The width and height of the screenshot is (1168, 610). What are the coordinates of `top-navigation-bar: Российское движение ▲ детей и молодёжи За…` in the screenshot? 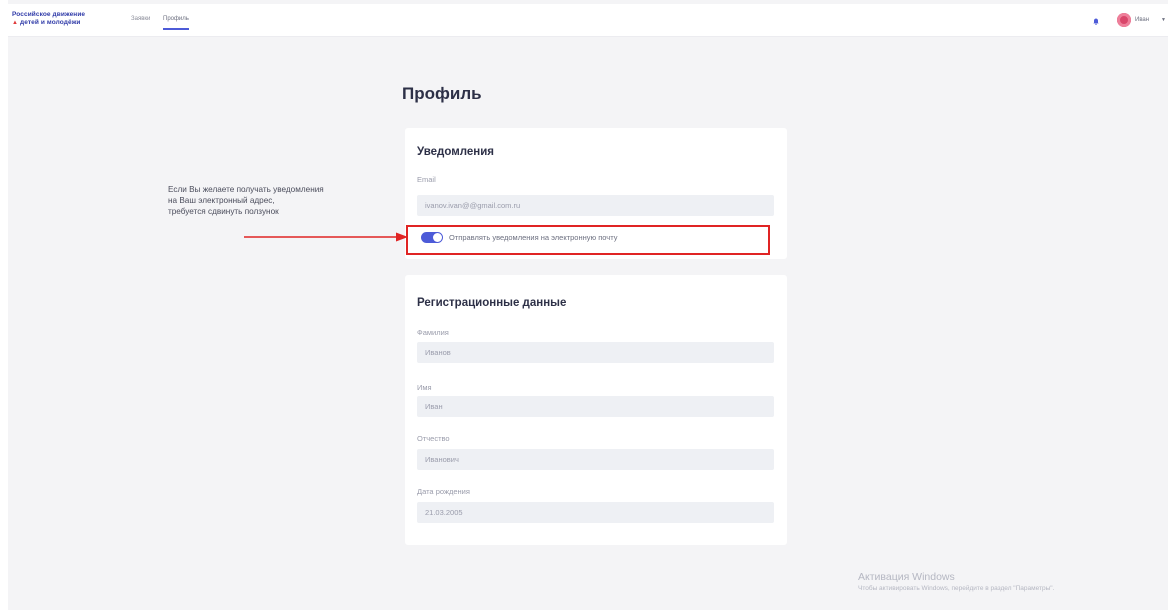 It's located at (588, 20).